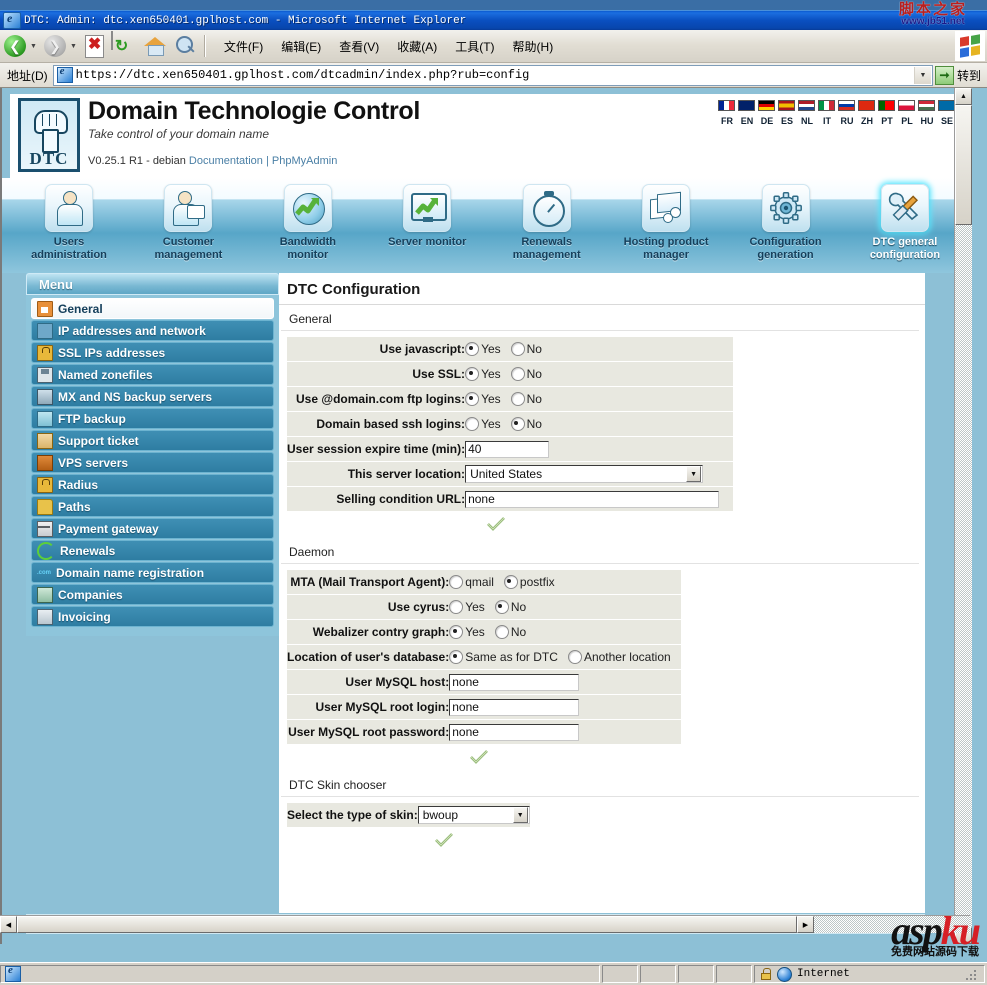 This screenshot has height=985, width=987. Describe the element at coordinates (456, 657) in the screenshot. I see `radio-db-same-as-dtc` at that location.